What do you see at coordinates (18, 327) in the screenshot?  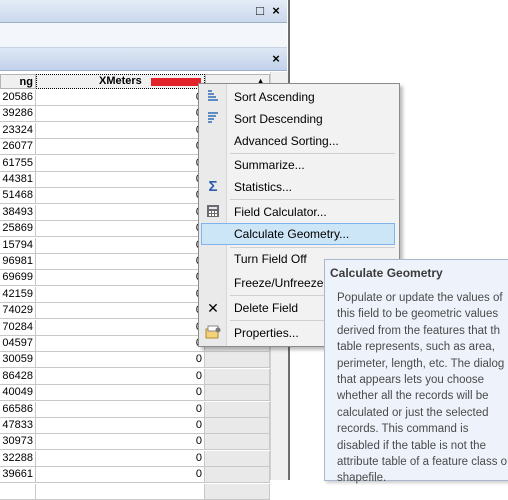 I see `cell-prev: 70284` at bounding box center [18, 327].